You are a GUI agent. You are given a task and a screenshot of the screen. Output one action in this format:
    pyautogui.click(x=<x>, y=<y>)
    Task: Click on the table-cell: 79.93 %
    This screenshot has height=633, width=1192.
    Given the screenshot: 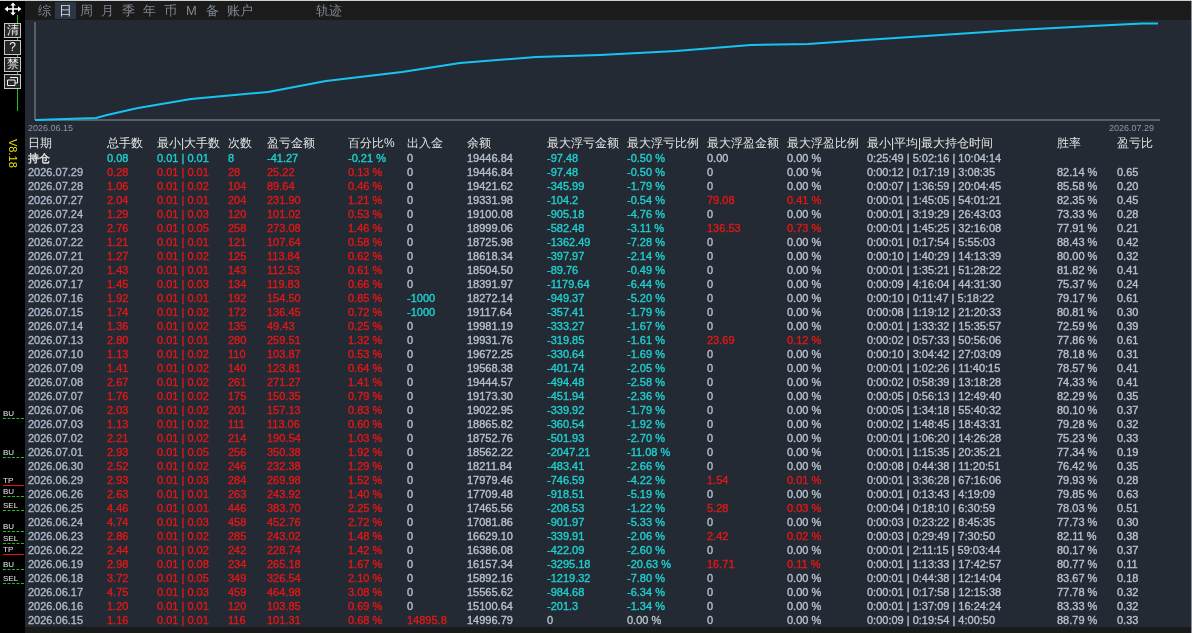 What is the action you would take?
    pyautogui.click(x=1077, y=480)
    